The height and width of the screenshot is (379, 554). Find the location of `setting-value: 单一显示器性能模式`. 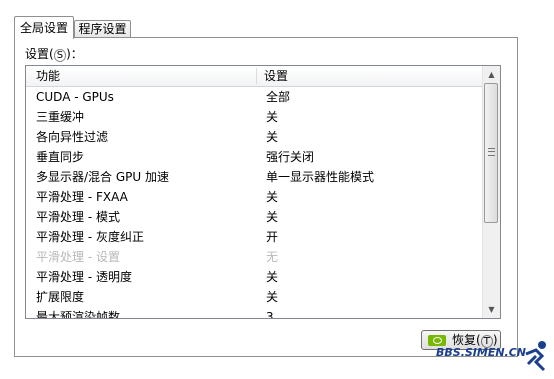

setting-value: 单一显示器性能模式 is located at coordinates (320, 177).